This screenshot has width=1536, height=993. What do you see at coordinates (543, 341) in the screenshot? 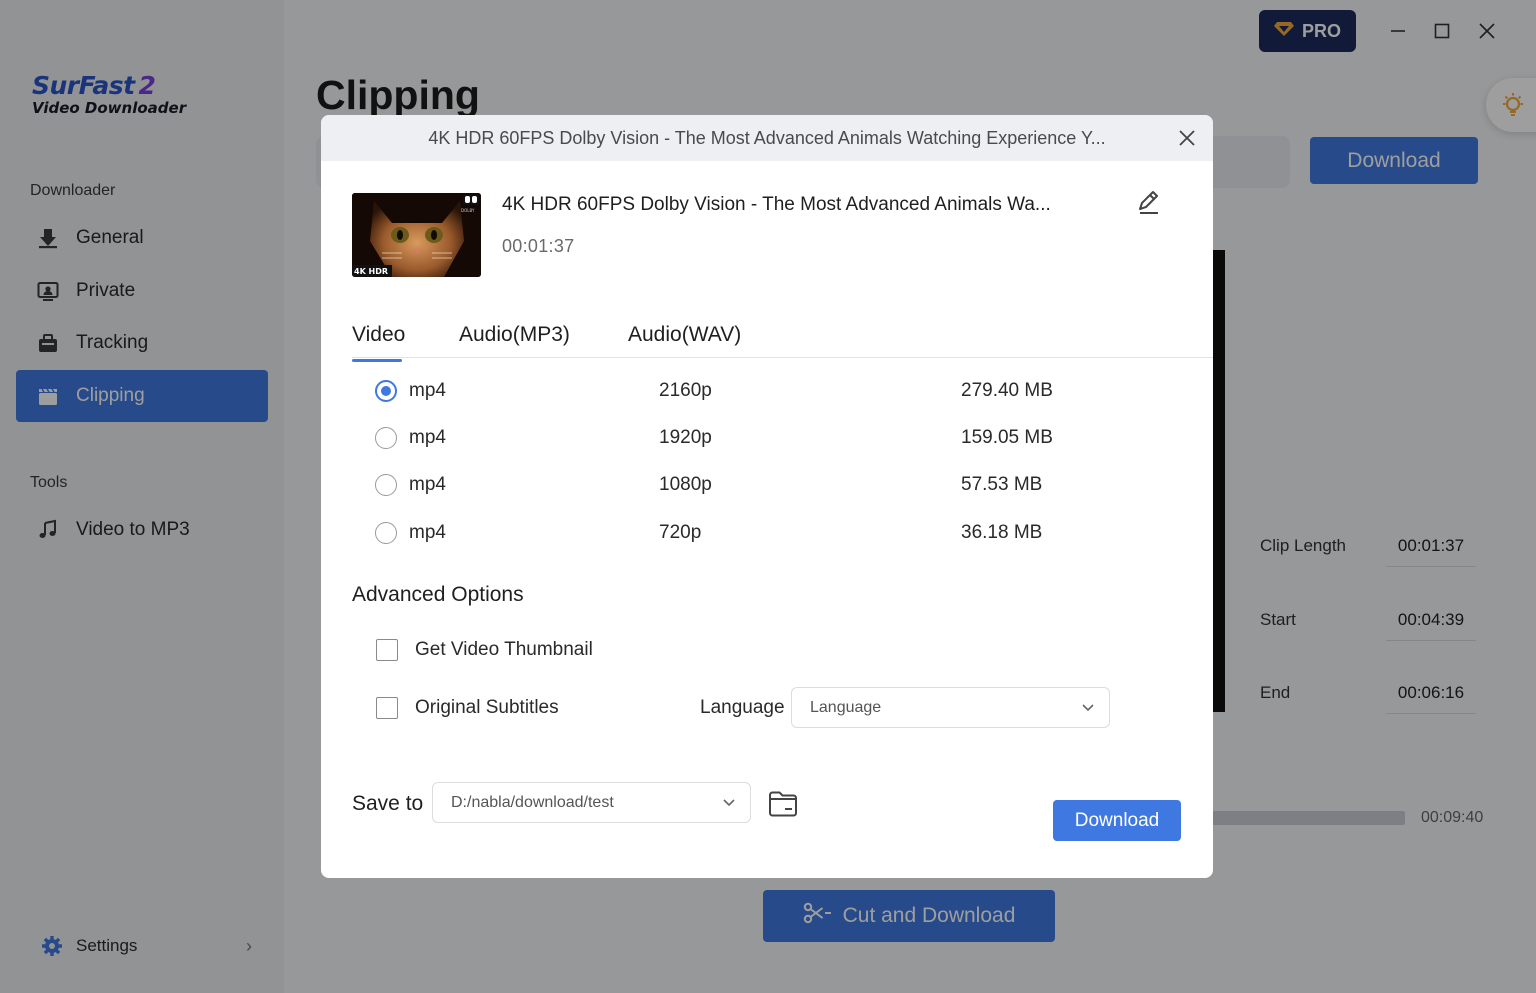
I see `tab-audio-mp3: Audio(MP3)` at bounding box center [543, 341].